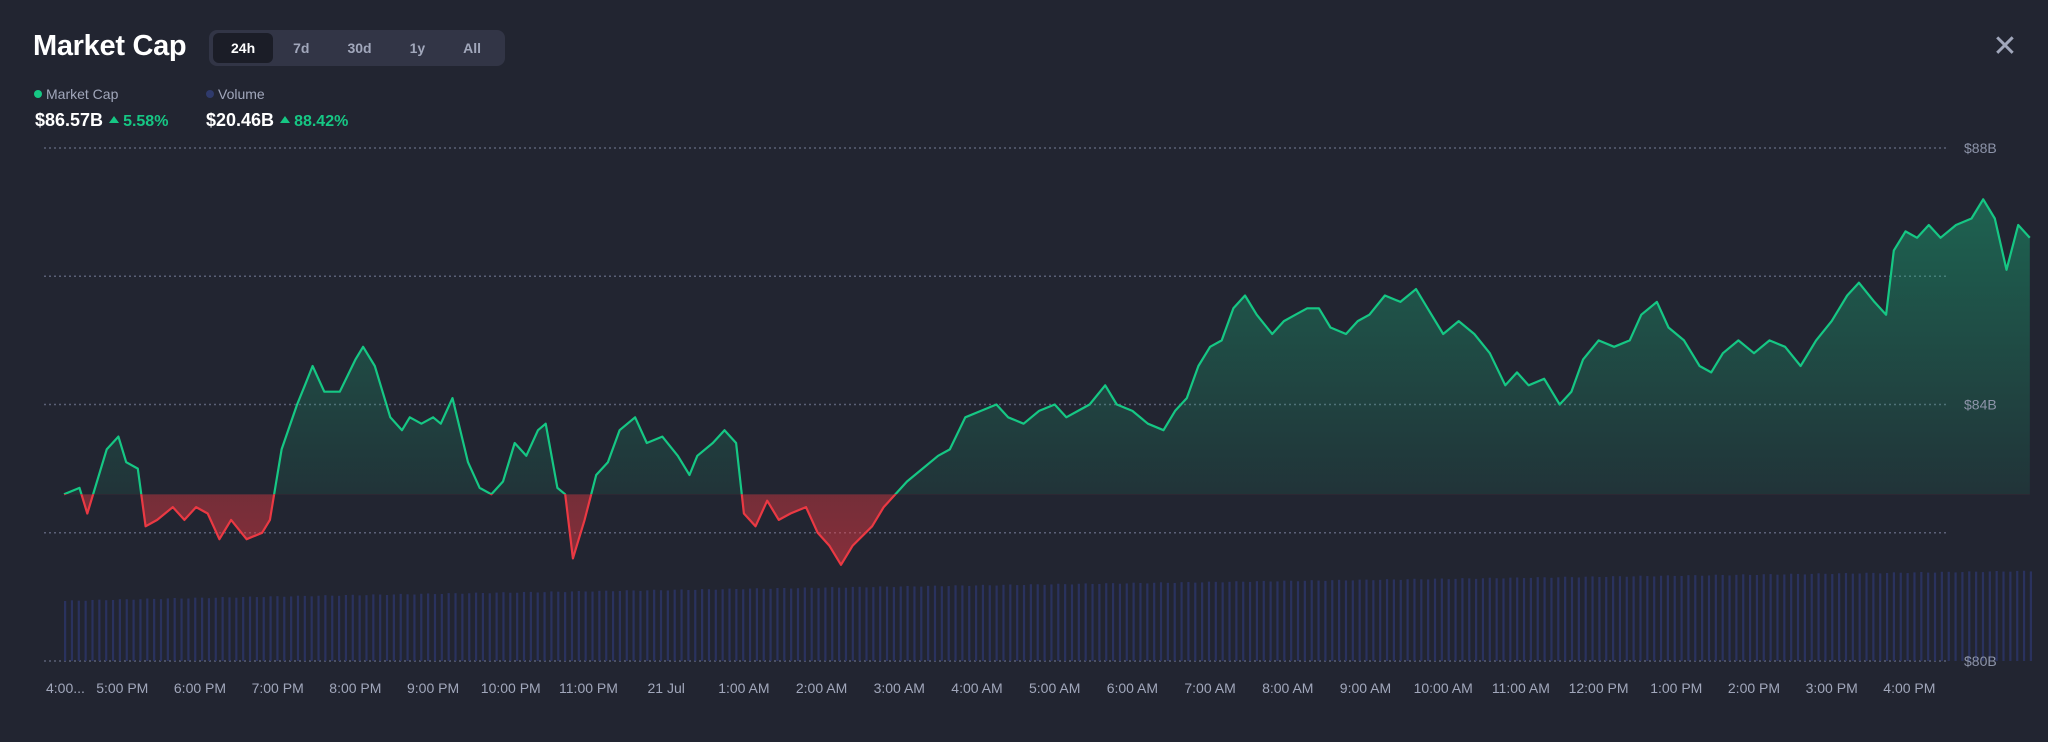 The width and height of the screenshot is (2048, 742). Describe the element at coordinates (355, 688) in the screenshot. I see `x-tick-label: 8:00 PM` at that location.